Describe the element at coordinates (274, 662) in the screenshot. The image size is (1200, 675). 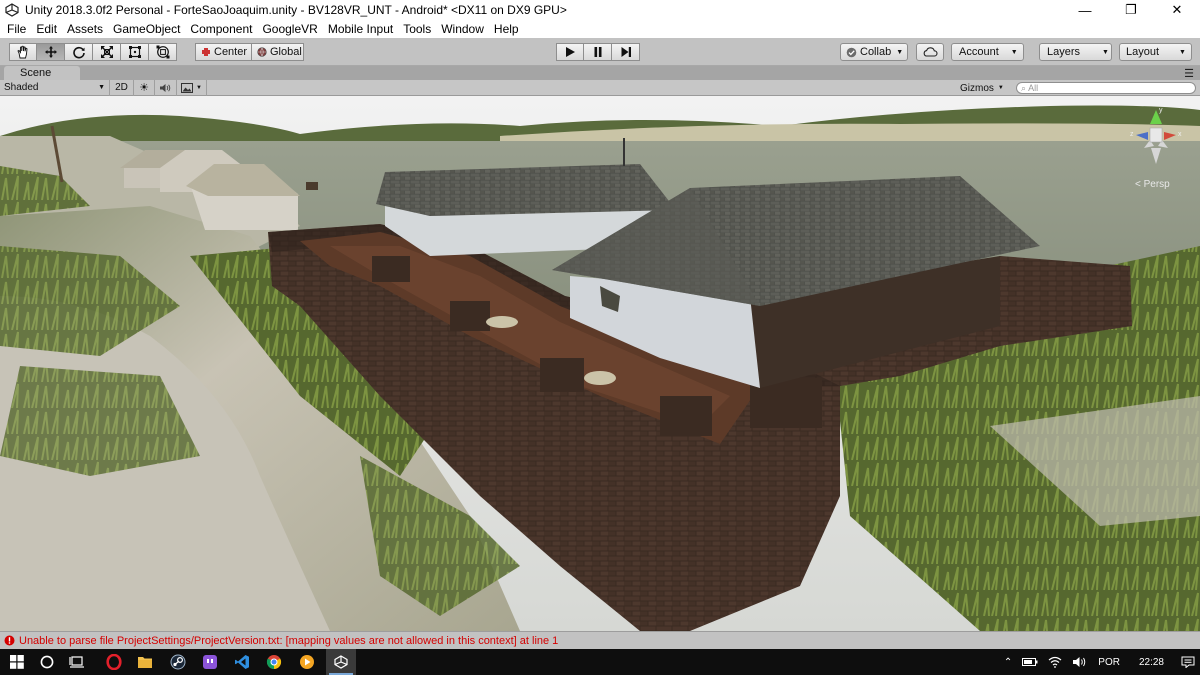
I see `taskbar-chrome` at that location.